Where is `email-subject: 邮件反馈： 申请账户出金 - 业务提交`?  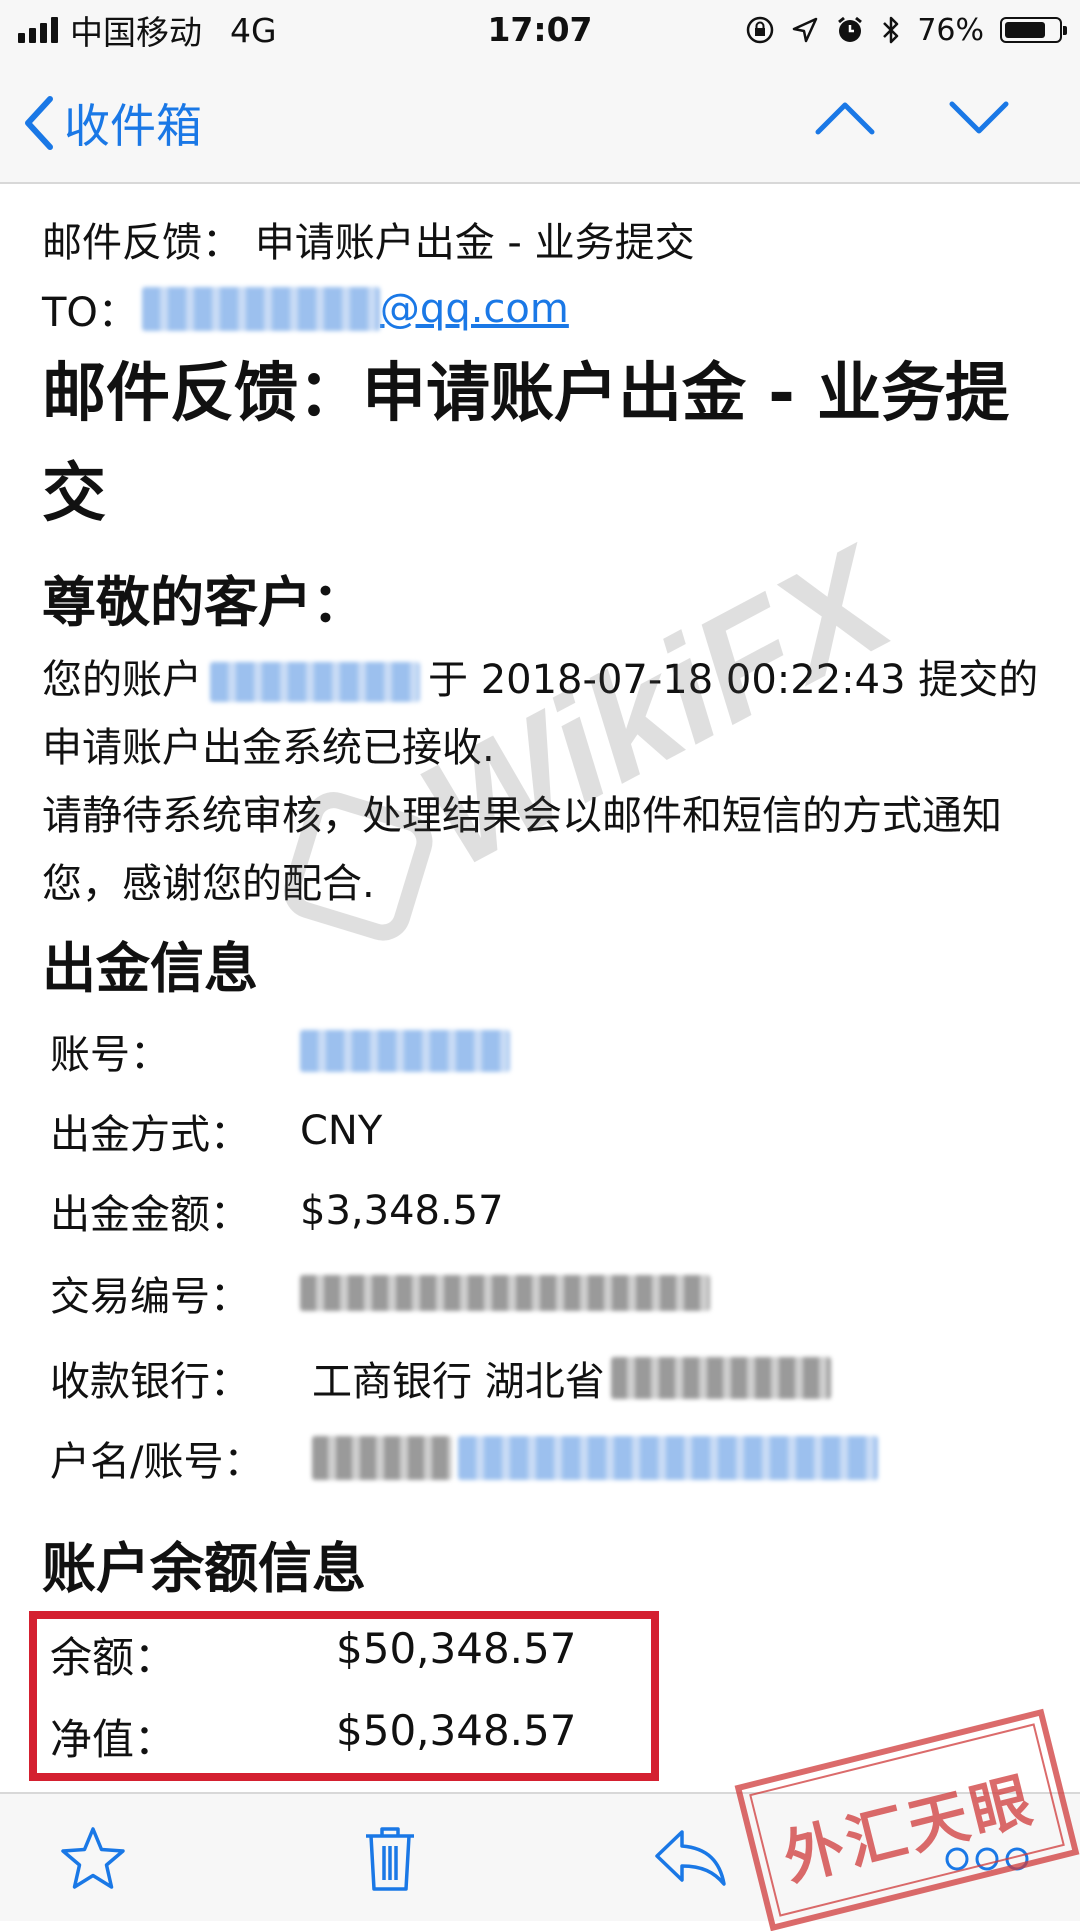 email-subject: 邮件反馈： 申请账户出金 - 业务提交 is located at coordinates (368, 243).